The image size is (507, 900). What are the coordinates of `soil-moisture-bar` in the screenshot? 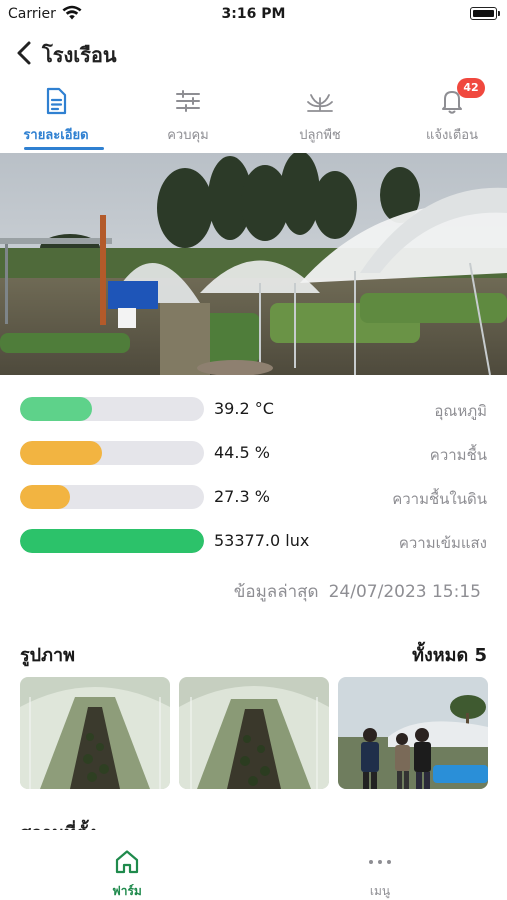 It's located at (112, 497).